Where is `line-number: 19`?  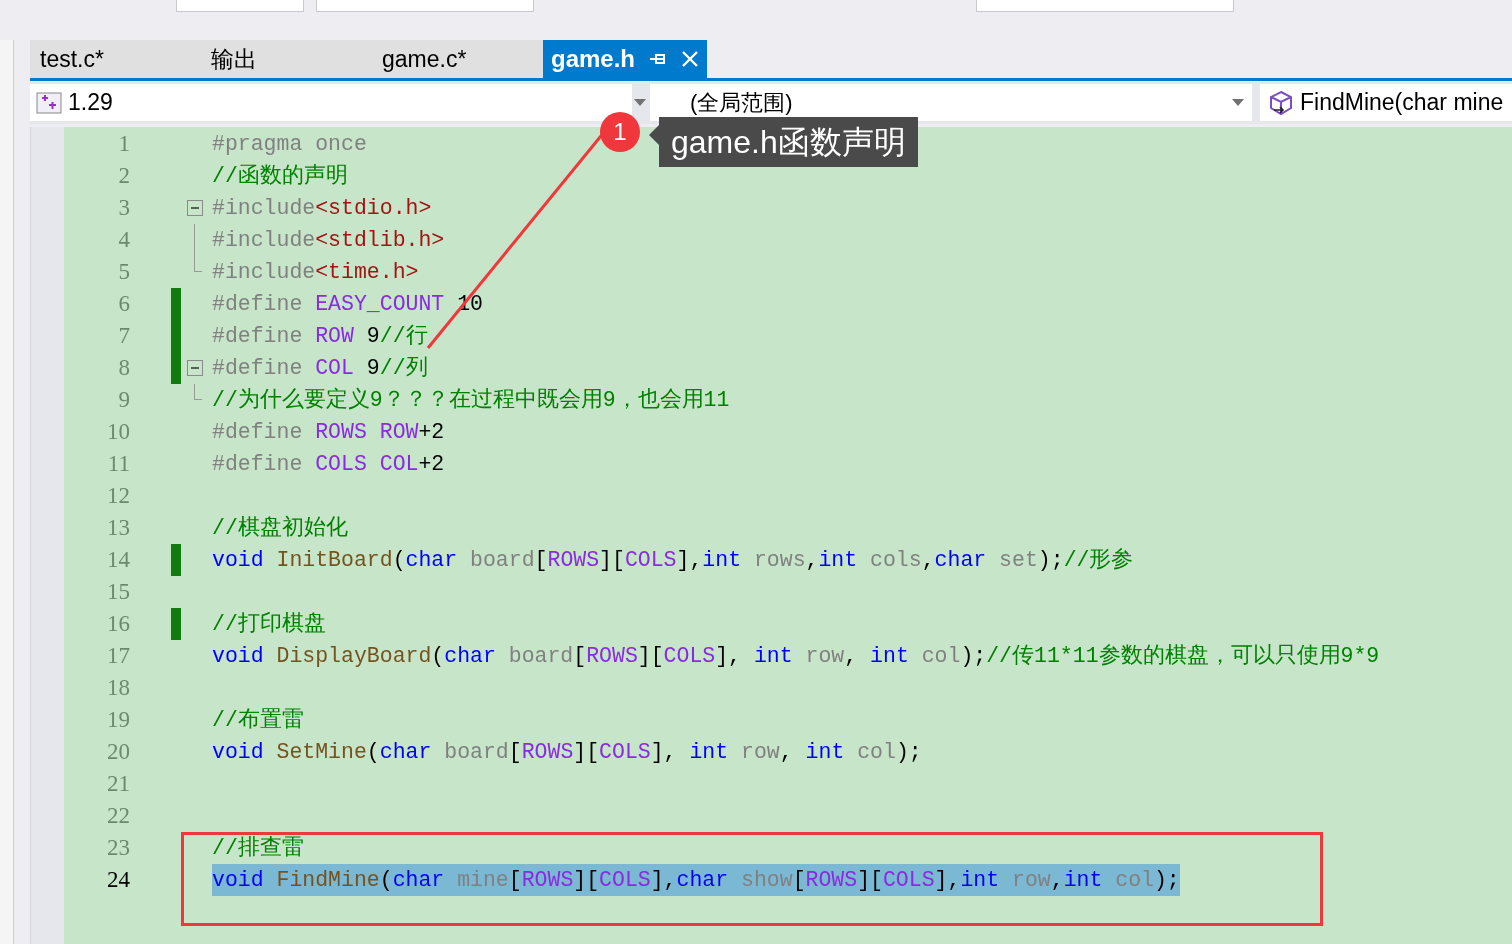 line-number: 19 is located at coordinates (118, 719).